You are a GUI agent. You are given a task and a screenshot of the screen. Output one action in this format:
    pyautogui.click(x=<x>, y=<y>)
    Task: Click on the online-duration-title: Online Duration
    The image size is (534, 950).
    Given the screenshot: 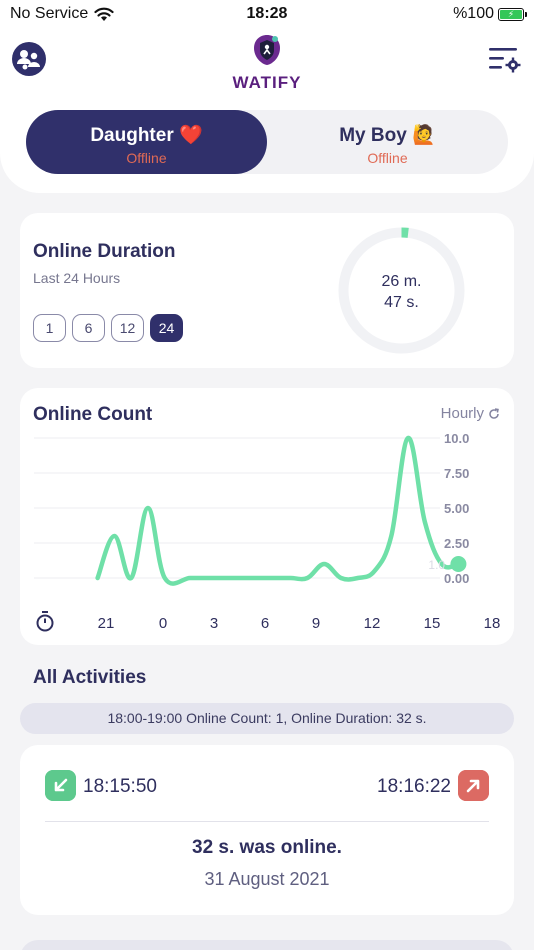 What is the action you would take?
    pyautogui.click(x=104, y=251)
    